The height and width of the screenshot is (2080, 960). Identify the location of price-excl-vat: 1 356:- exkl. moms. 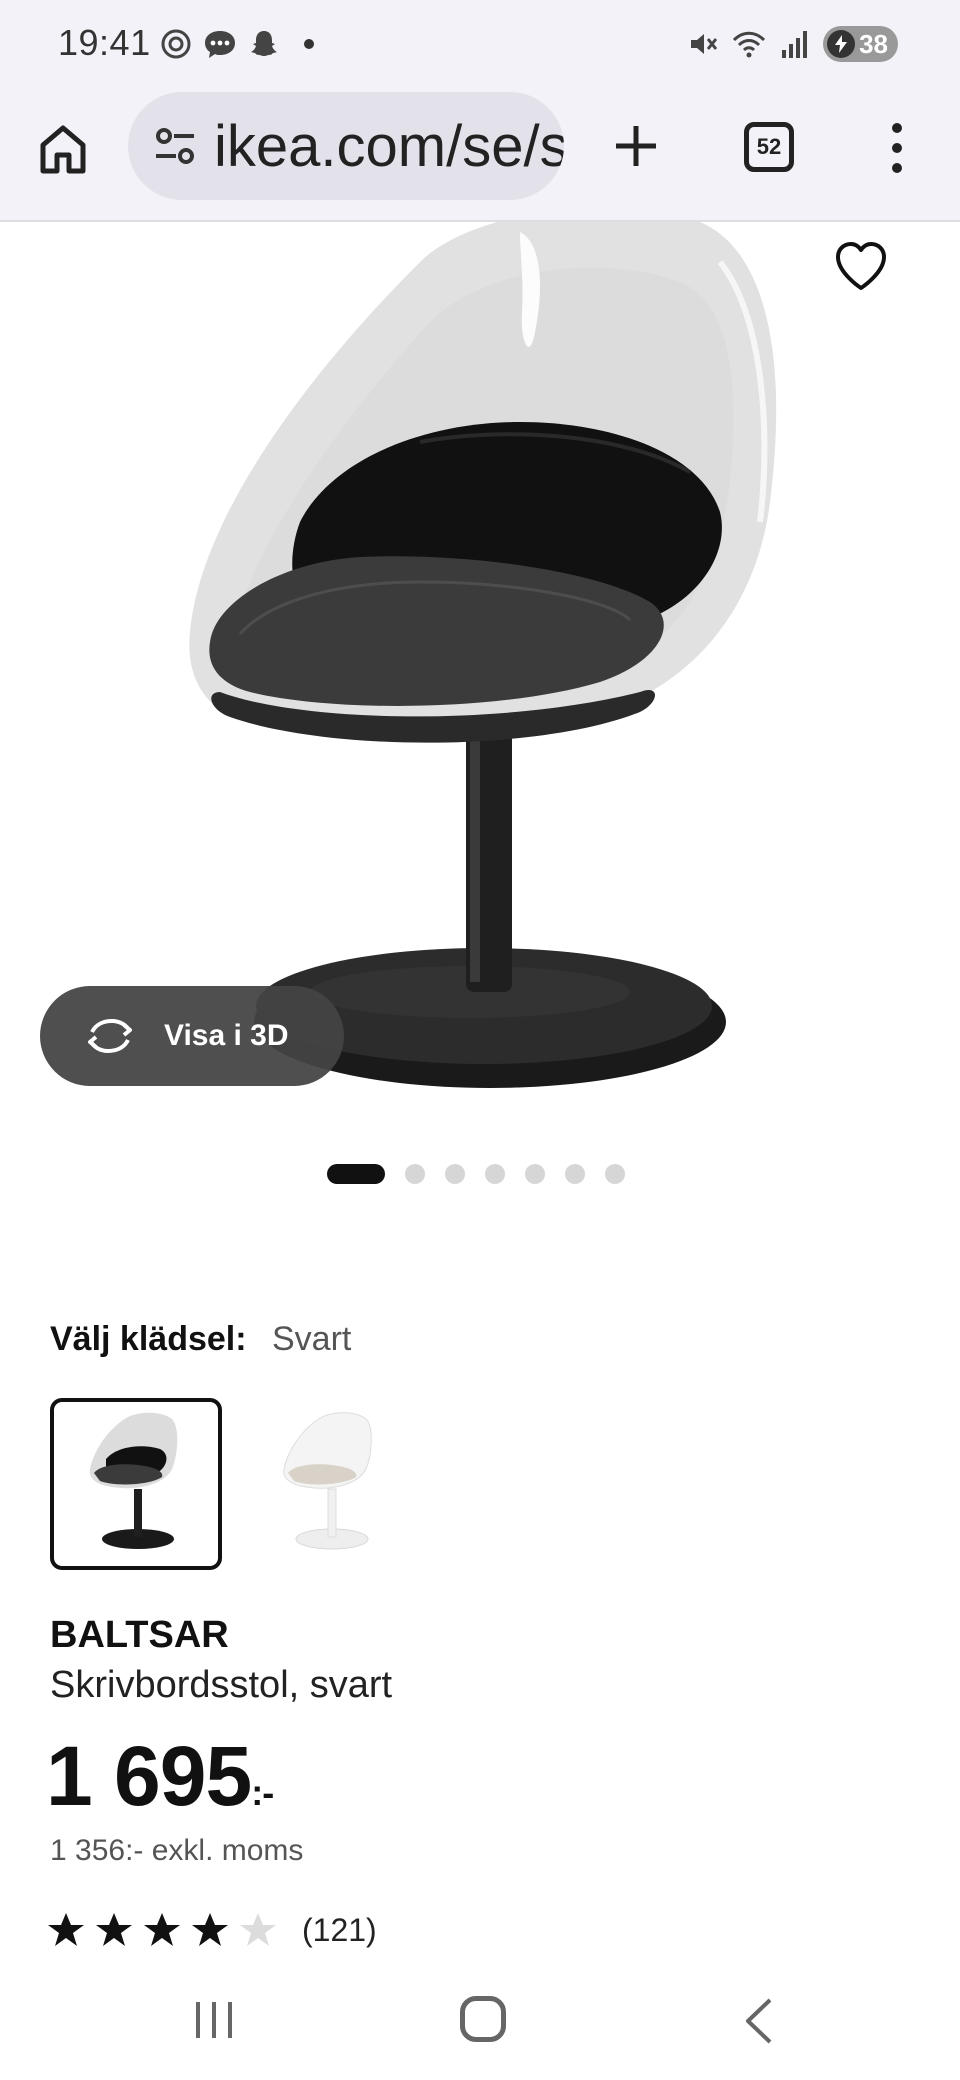
(177, 1850).